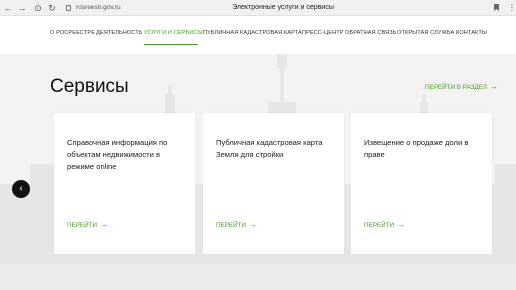 The width and height of the screenshot is (516, 290). Describe the element at coordinates (371, 33) in the screenshot. I see `nav-item-feedback: ОБРАТНАЯ СВЯЗЬ` at that location.